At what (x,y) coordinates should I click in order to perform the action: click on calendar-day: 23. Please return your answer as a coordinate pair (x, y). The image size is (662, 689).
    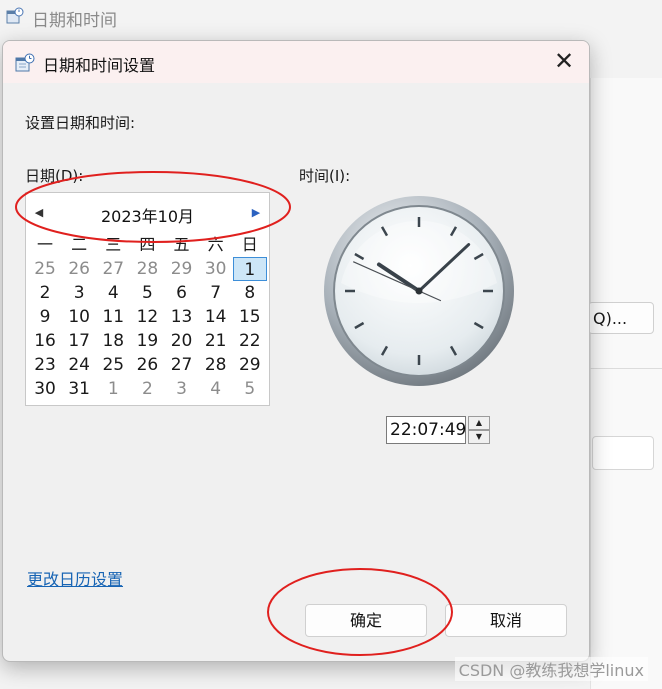
    Looking at the image, I should click on (45, 365).